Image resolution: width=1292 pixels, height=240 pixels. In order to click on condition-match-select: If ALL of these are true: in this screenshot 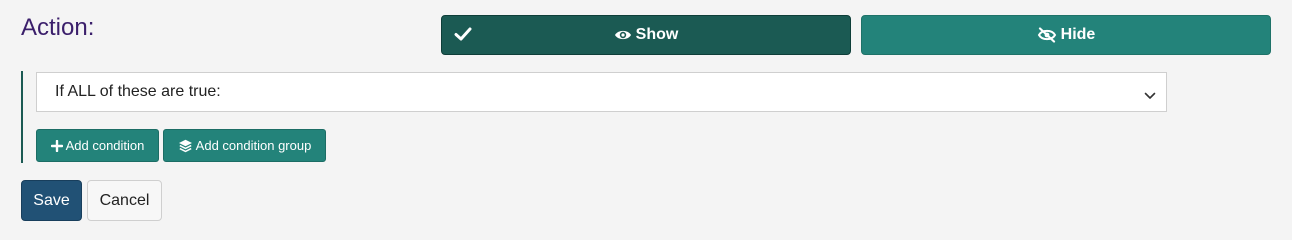, I will do `click(601, 92)`.